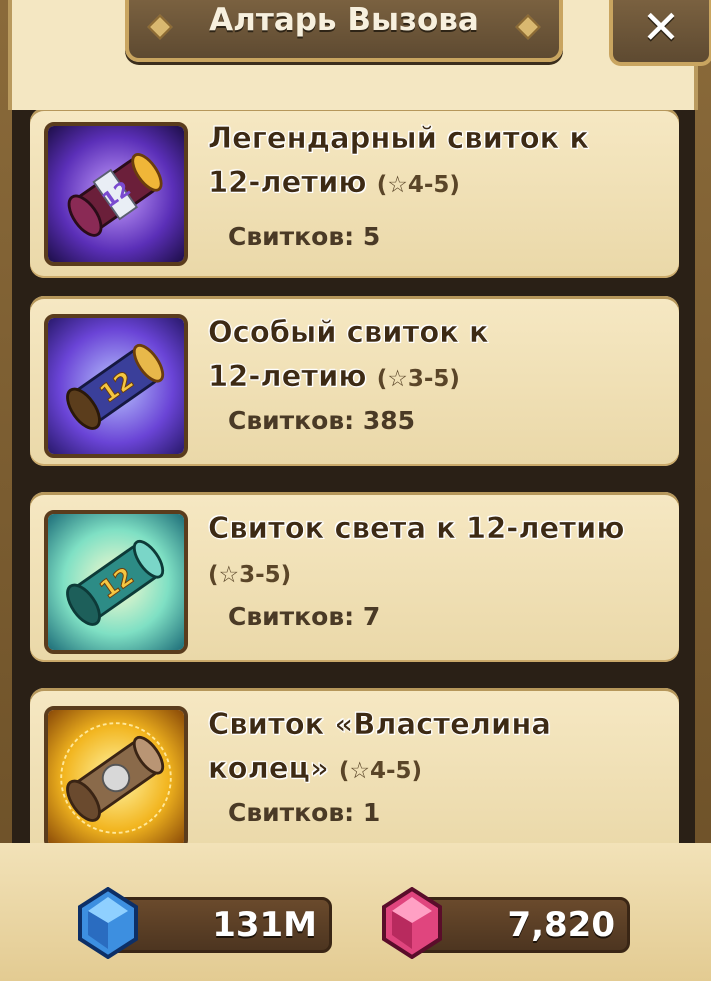 This screenshot has width=711, height=981. Describe the element at coordinates (304, 616) in the screenshot. I see `scroll-count: Свитков: 7` at that location.